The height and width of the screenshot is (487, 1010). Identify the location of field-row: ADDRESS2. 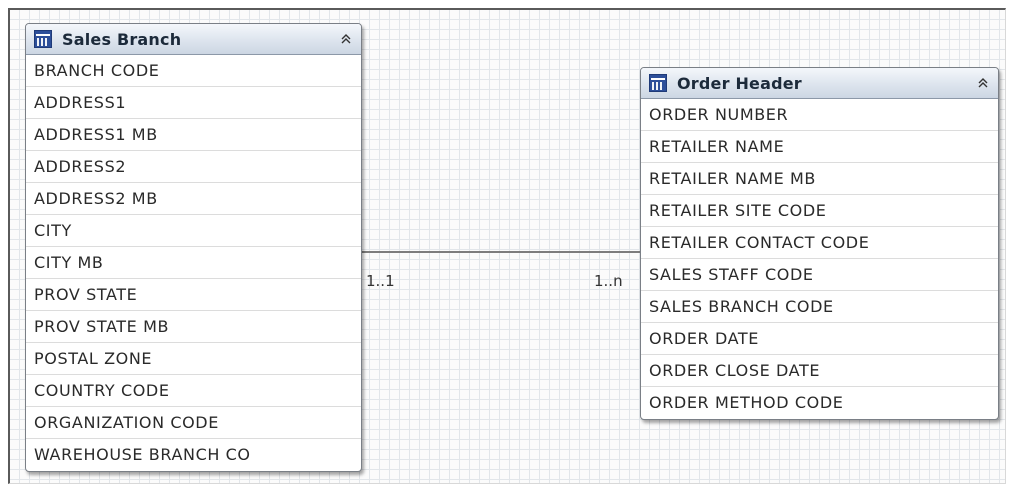
(193, 167).